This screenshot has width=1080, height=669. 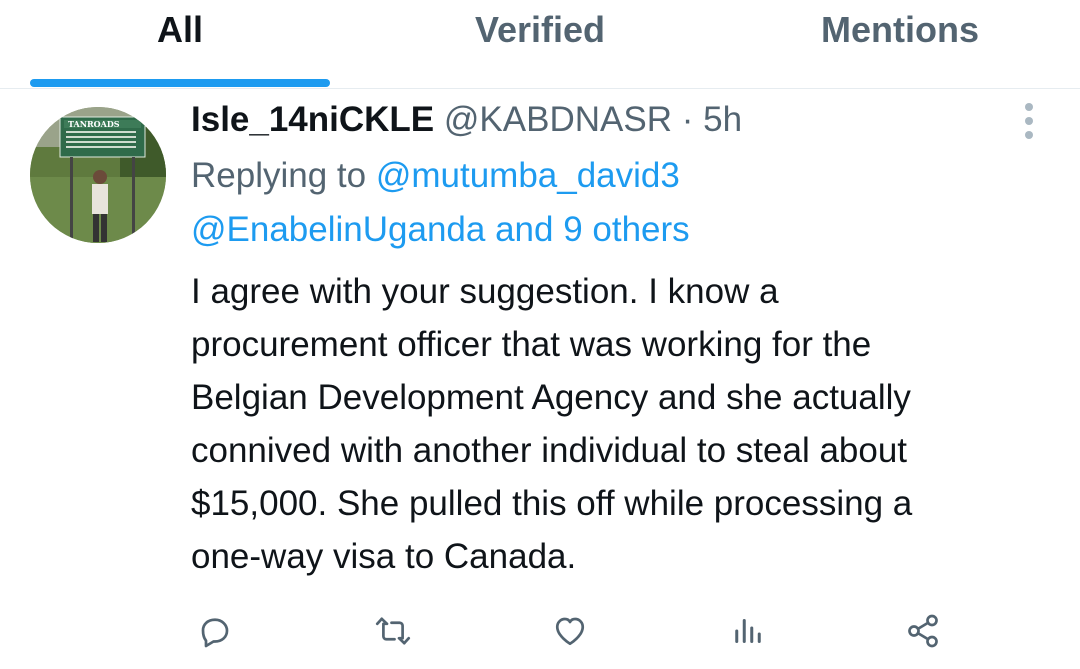 What do you see at coordinates (312, 119) in the screenshot?
I see `display-name: Isle_14niCKLE` at bounding box center [312, 119].